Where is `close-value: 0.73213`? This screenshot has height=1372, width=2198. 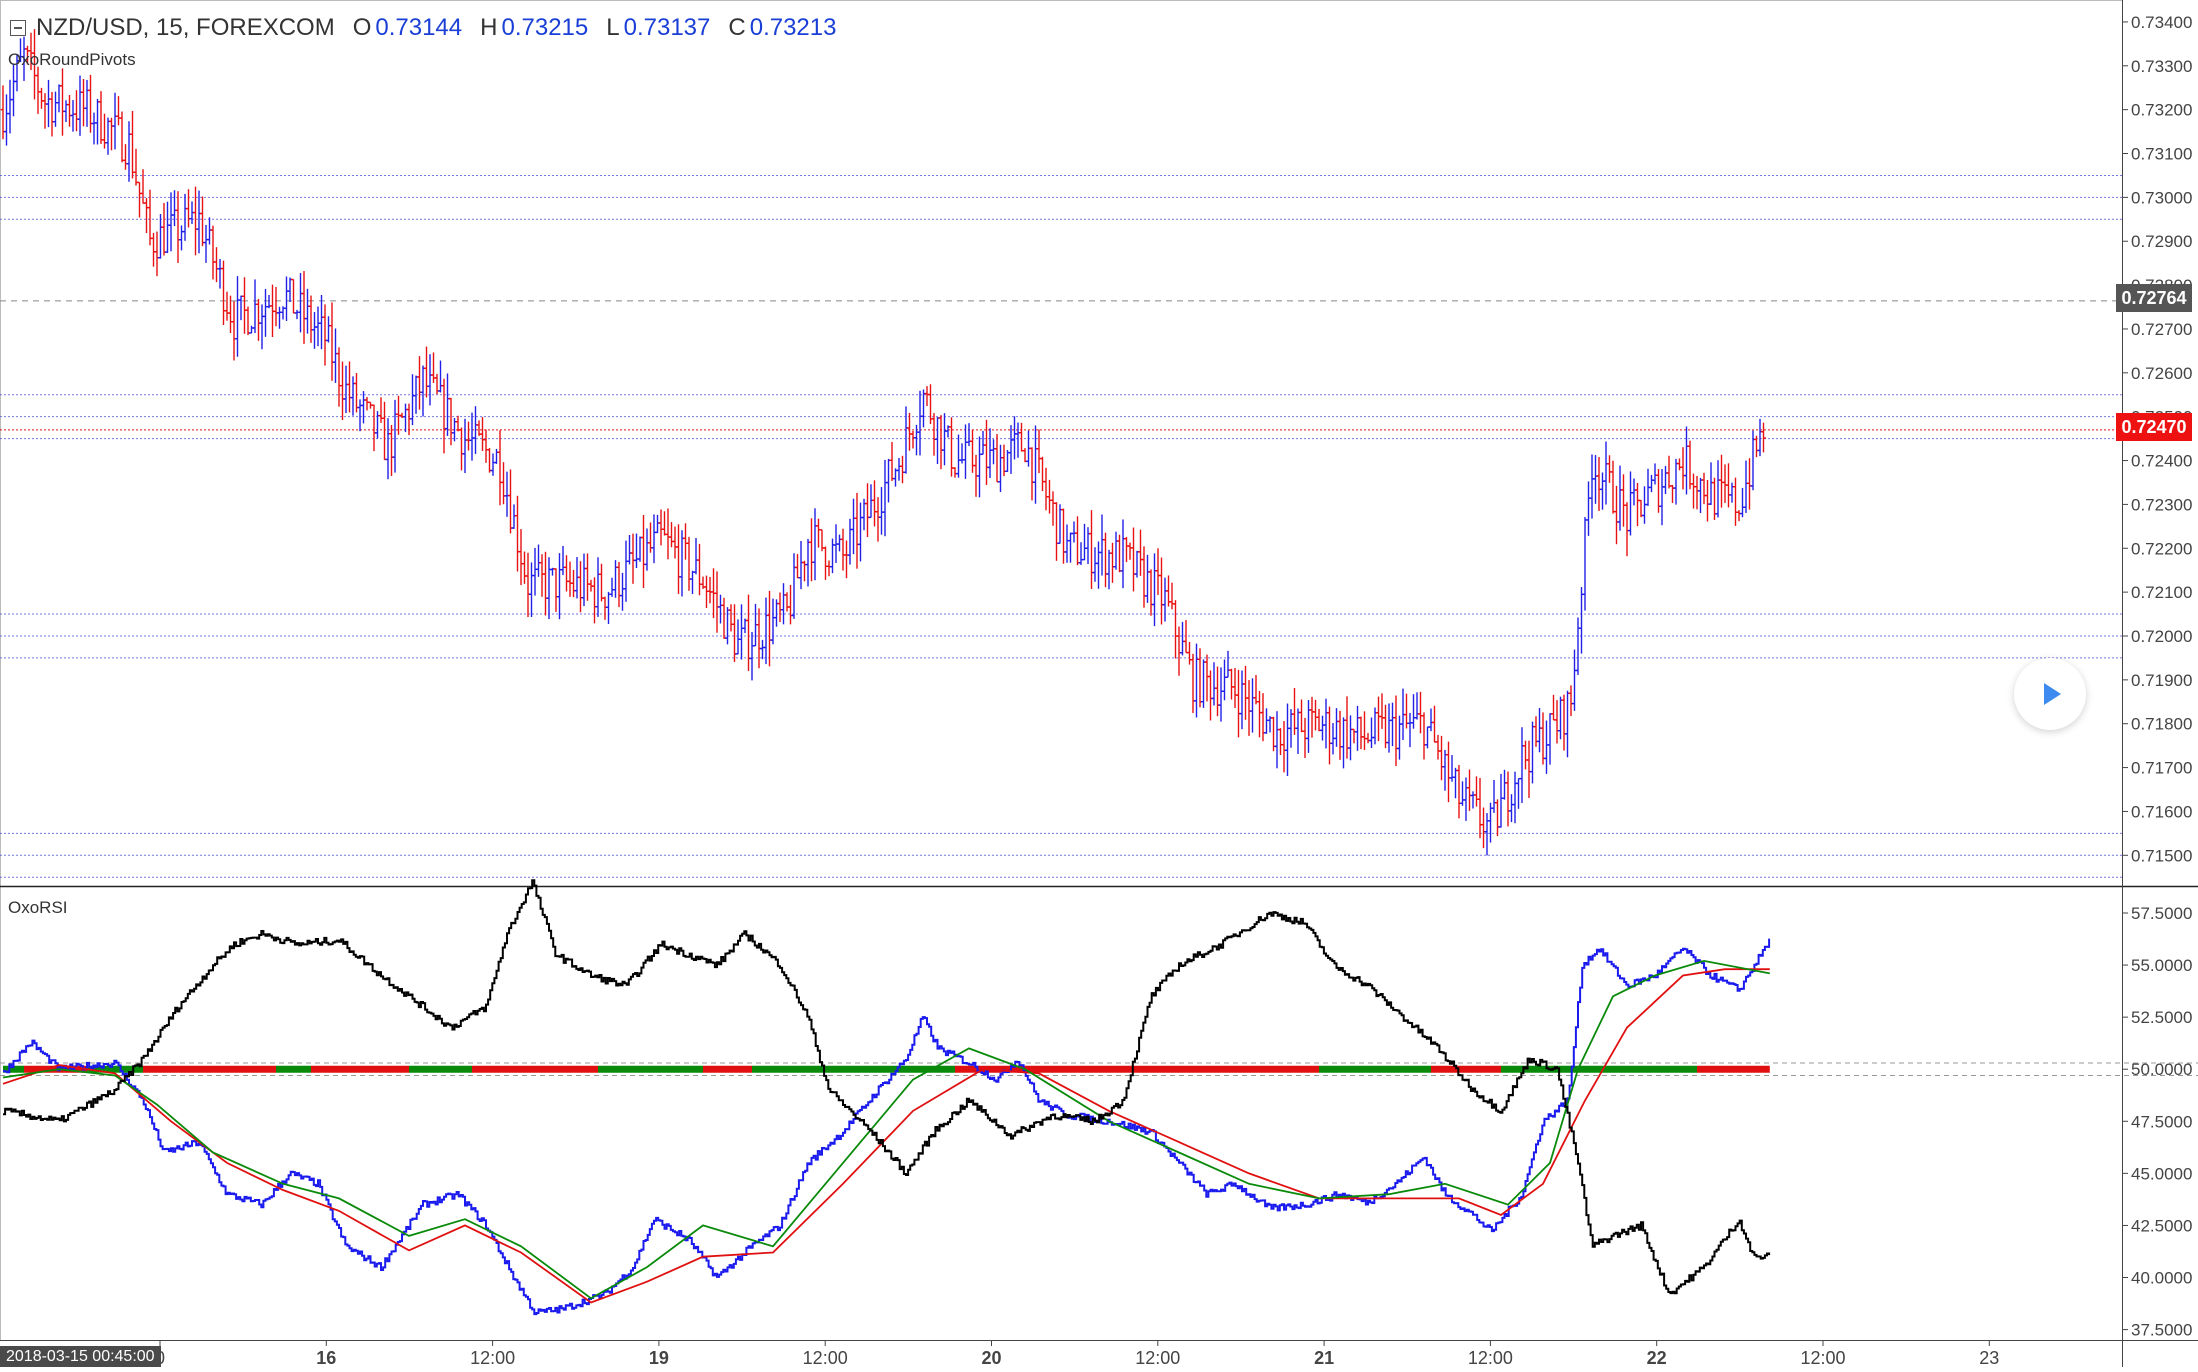
close-value: 0.73213 is located at coordinates (793, 27).